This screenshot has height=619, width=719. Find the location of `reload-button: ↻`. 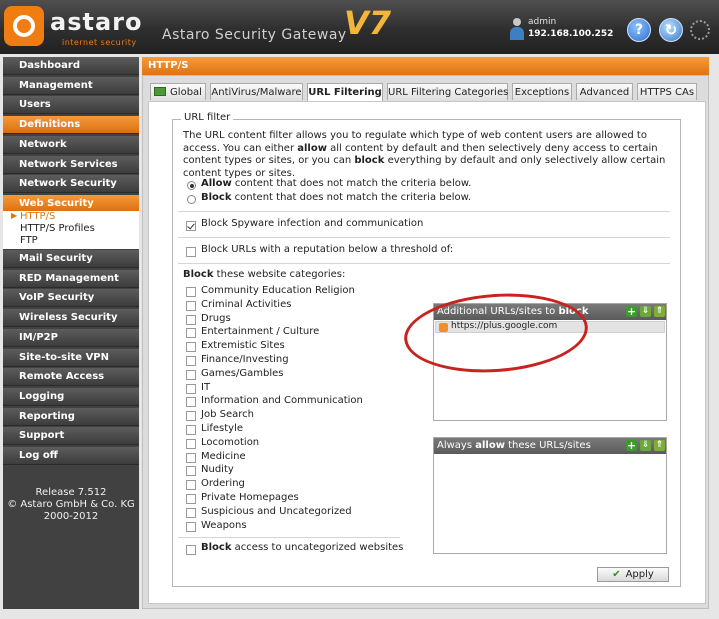

reload-button: ↻ is located at coordinates (671, 30).